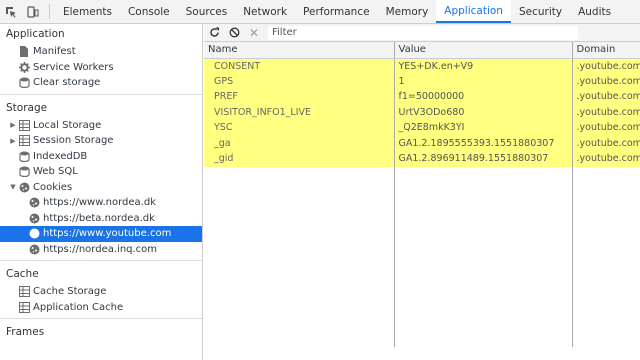 The height and width of the screenshot is (360, 640). What do you see at coordinates (73, 67) in the screenshot?
I see `sidebar-item-label: Service Workers` at bounding box center [73, 67].